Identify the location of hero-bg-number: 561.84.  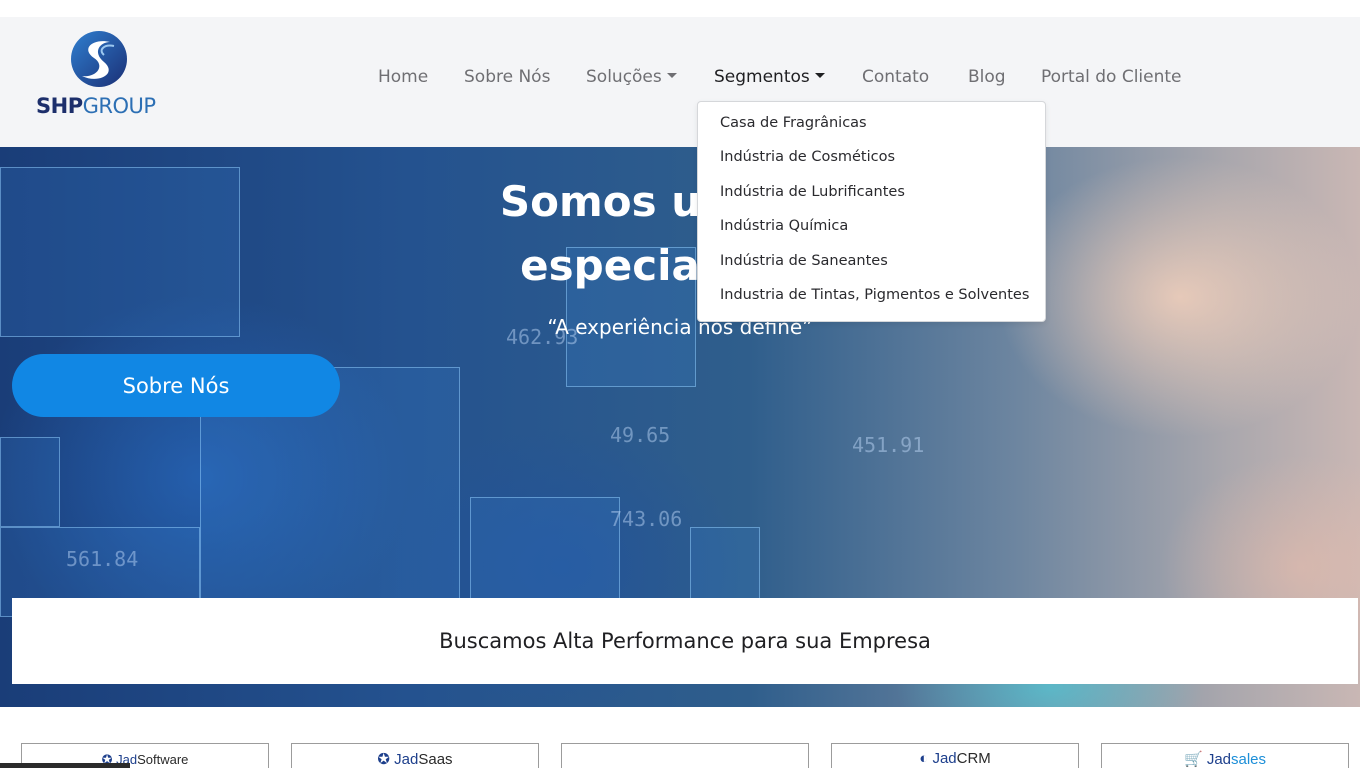
(102, 559).